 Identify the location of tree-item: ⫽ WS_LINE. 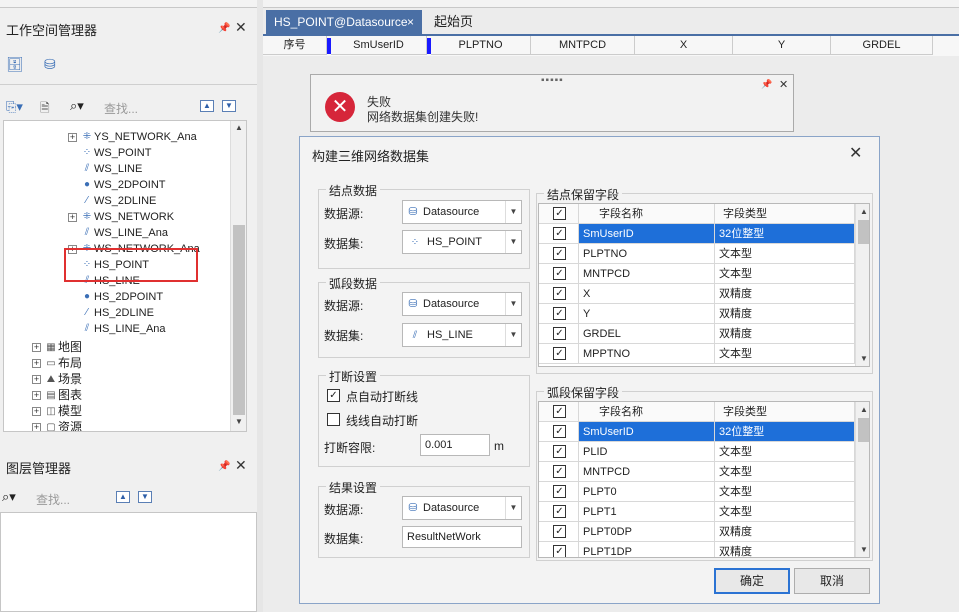
(105, 169).